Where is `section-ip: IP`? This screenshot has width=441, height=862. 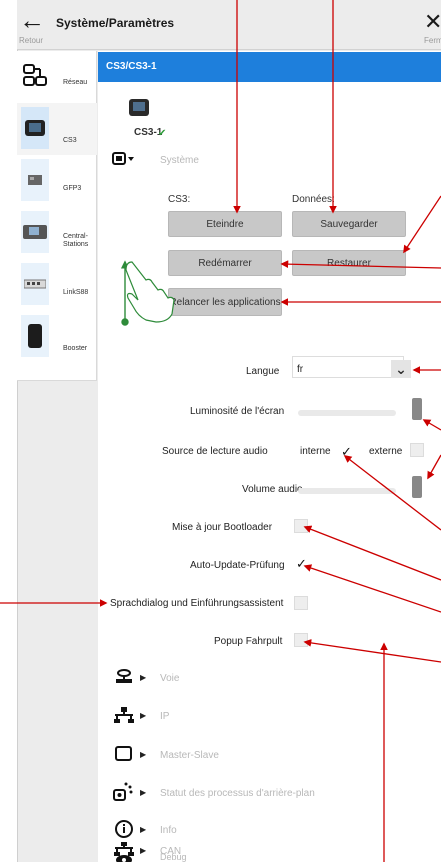 section-ip: IP is located at coordinates (164, 716).